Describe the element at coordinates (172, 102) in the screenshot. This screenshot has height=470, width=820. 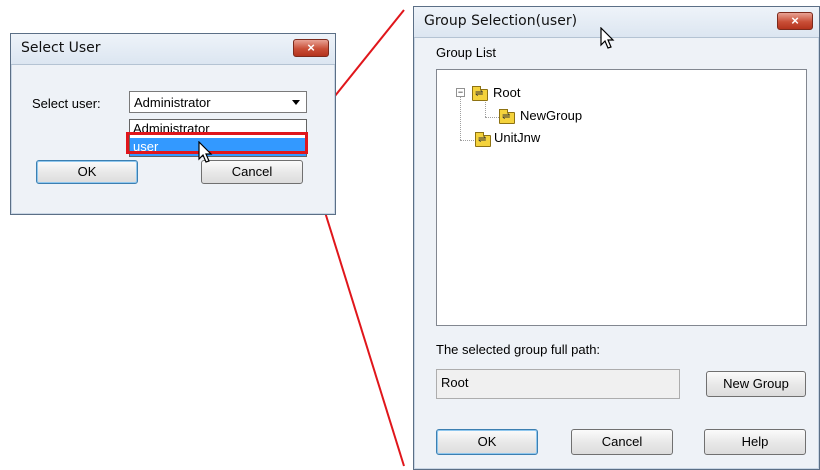
I see `combo-value: Administrator` at that location.